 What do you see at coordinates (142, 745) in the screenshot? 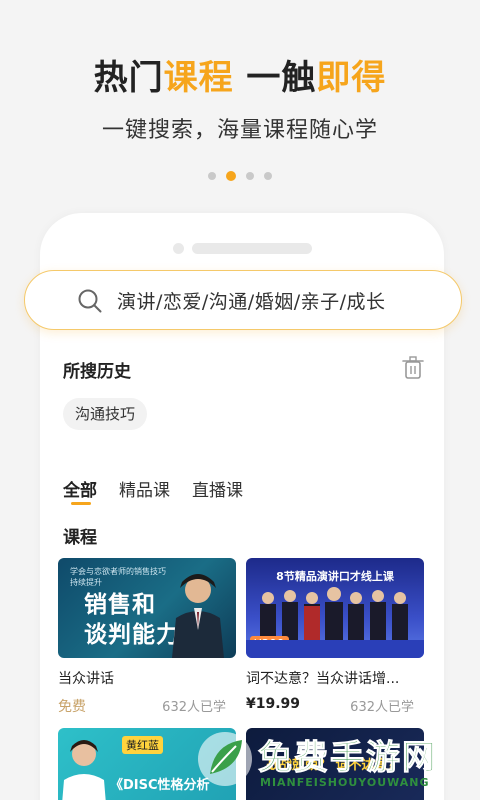
I see `thumbnail-tag: 黄红蓝` at bounding box center [142, 745].